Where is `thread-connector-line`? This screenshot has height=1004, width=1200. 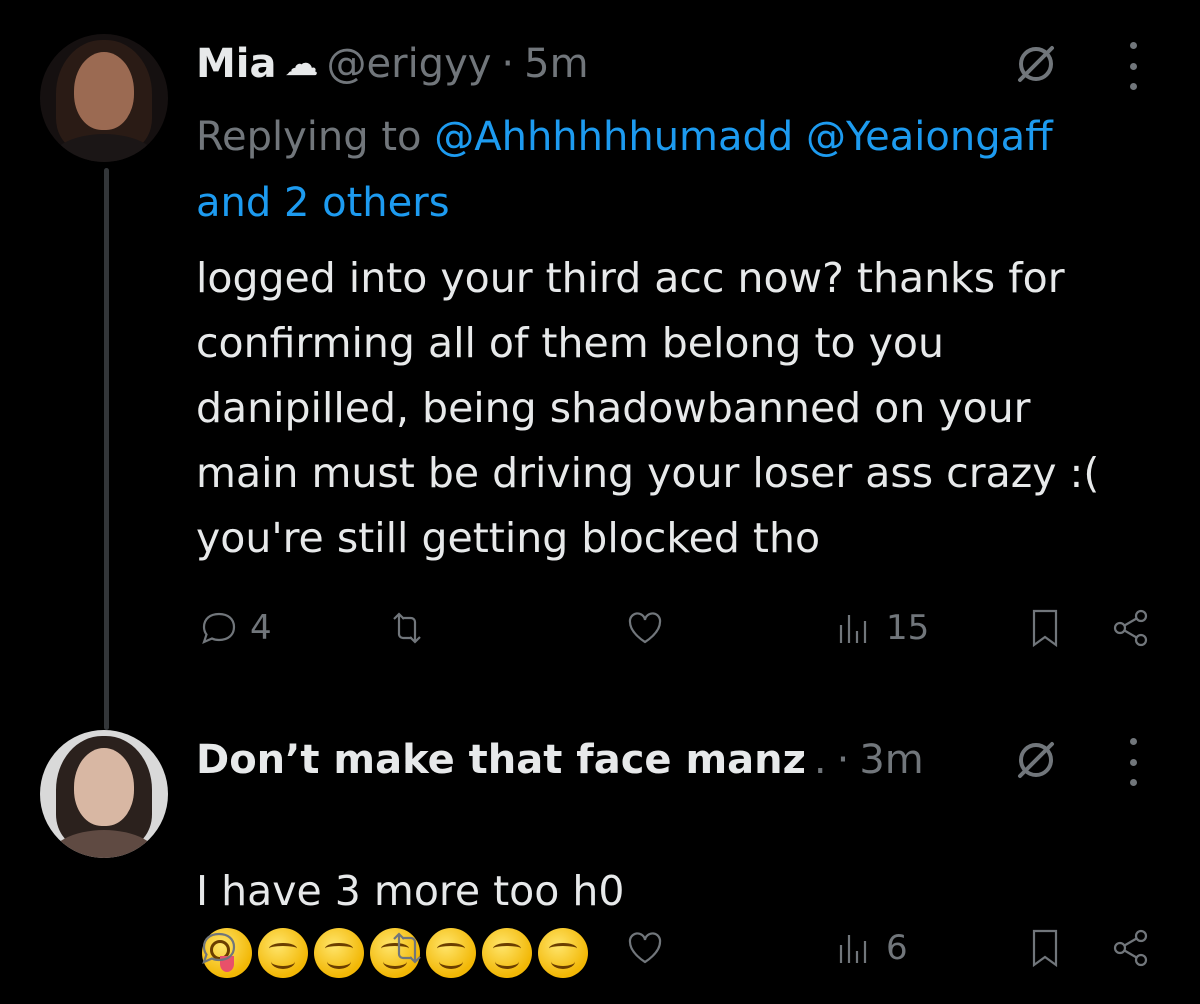
thread-connector-line is located at coordinates (106, 449).